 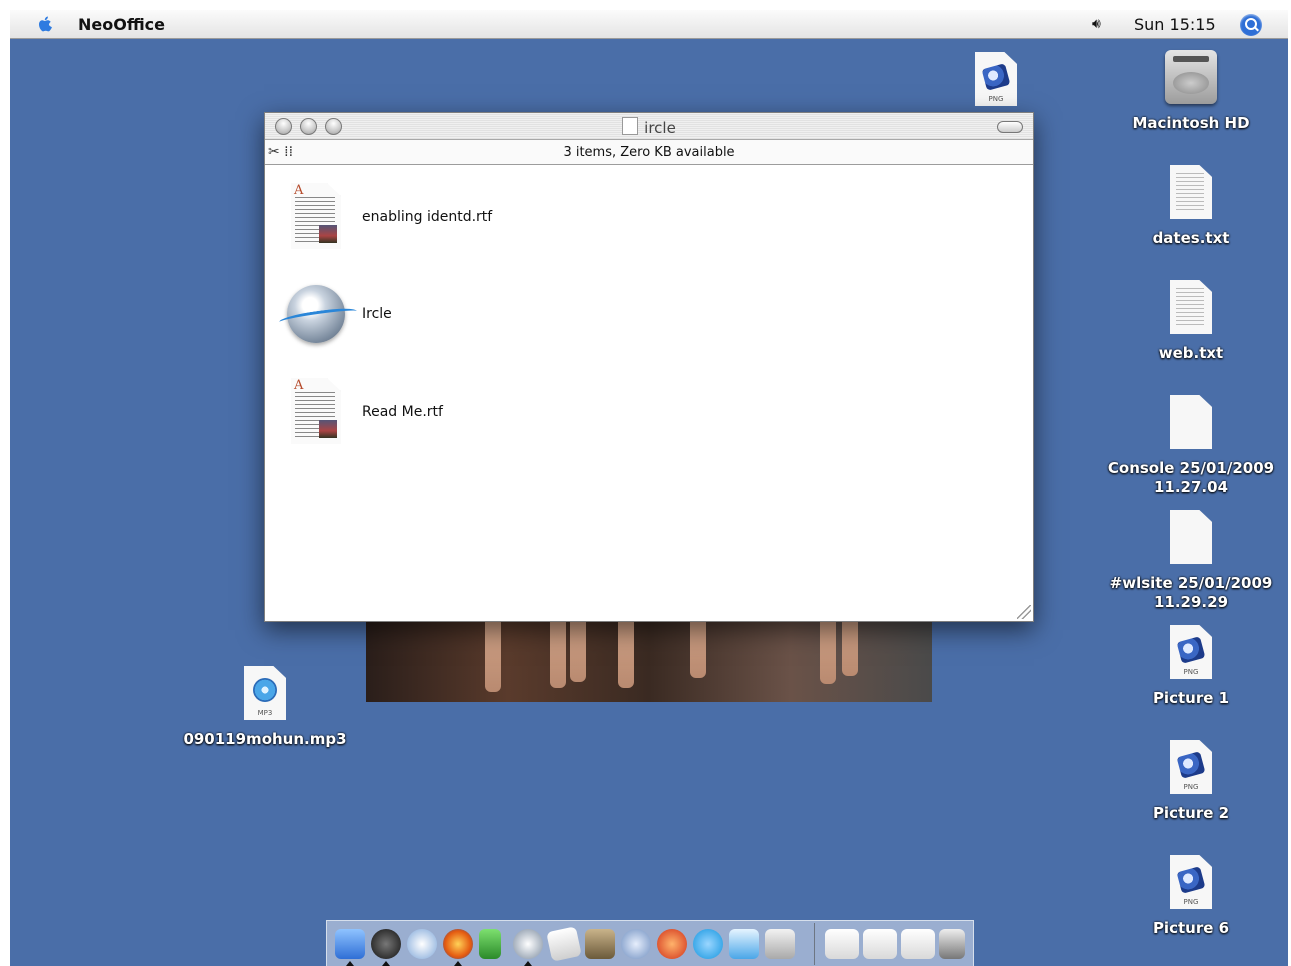 What do you see at coordinates (265, 693) in the screenshot?
I see `mp3-audio-icon: MP3` at bounding box center [265, 693].